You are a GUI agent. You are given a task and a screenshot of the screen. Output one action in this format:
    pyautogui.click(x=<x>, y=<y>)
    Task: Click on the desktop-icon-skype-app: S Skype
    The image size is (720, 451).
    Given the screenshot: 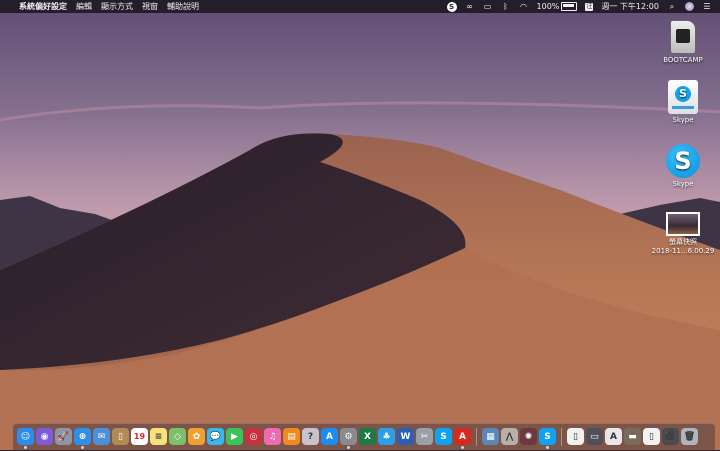 What is the action you would take?
    pyautogui.click(x=681, y=166)
    